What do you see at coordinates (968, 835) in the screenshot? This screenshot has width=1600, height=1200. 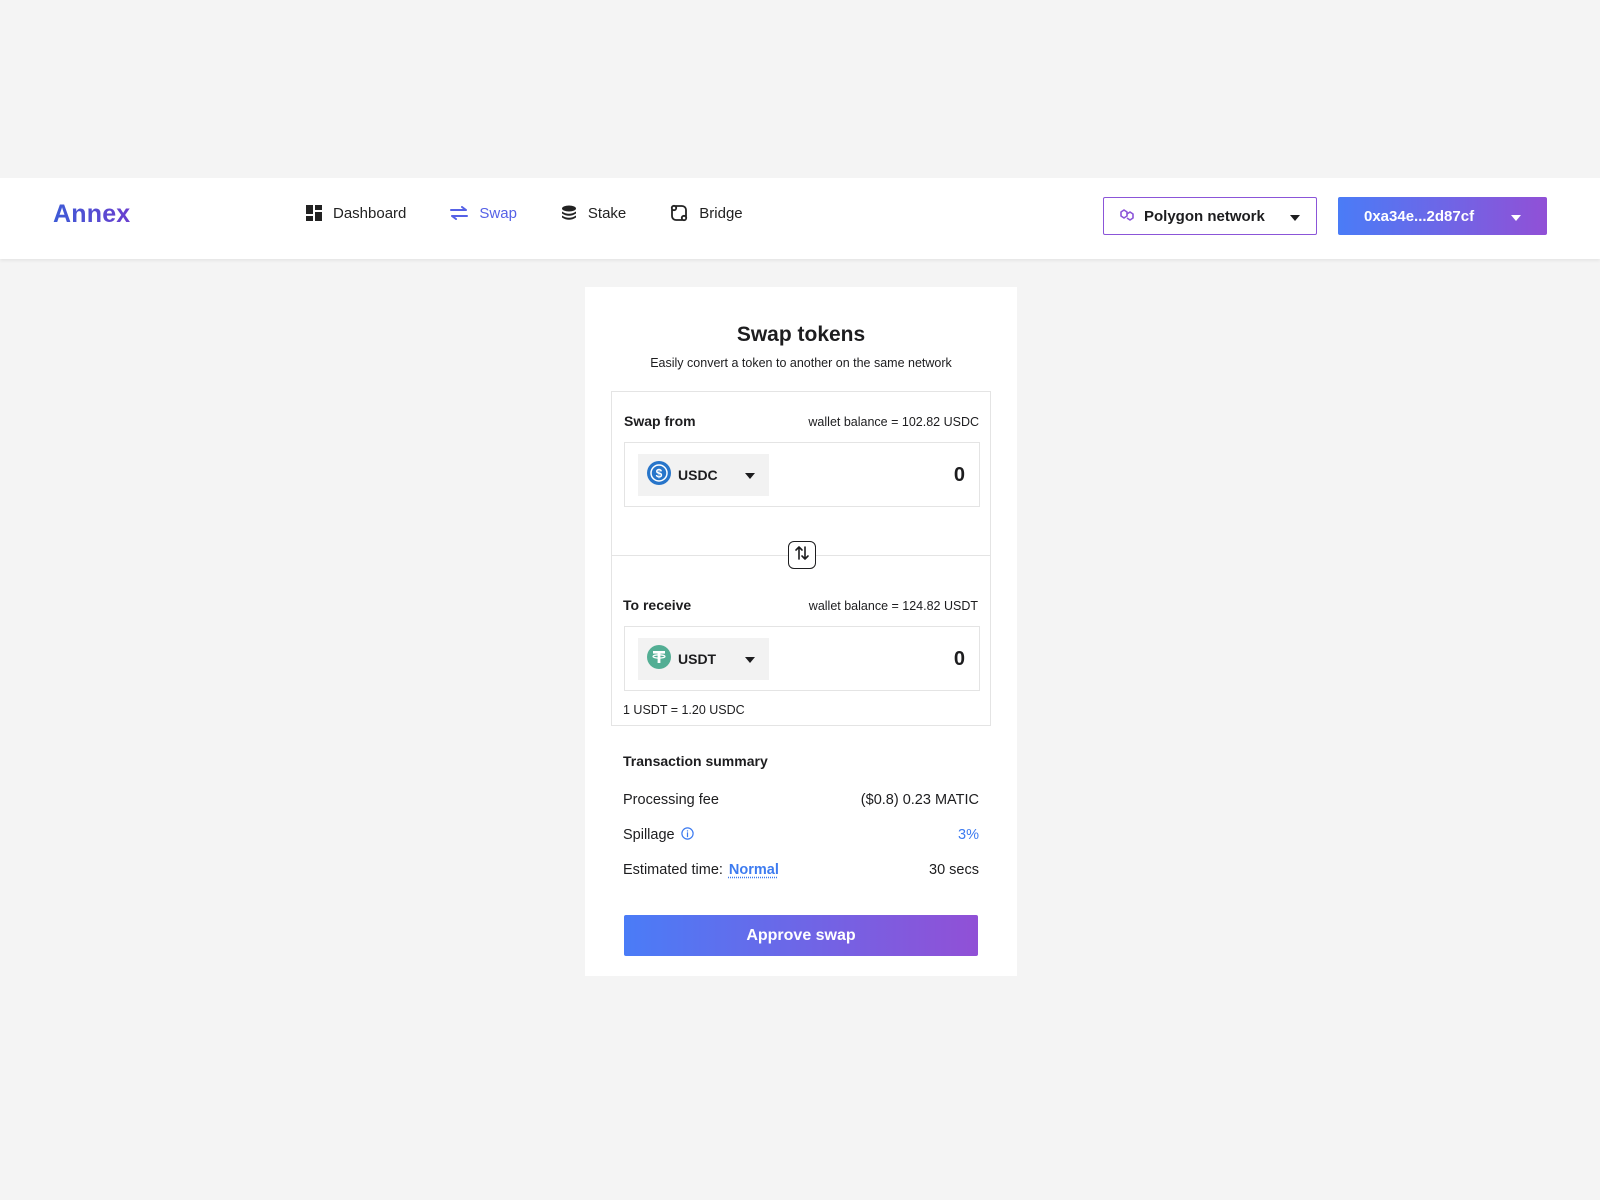 I see `spillage-value: 3%` at bounding box center [968, 835].